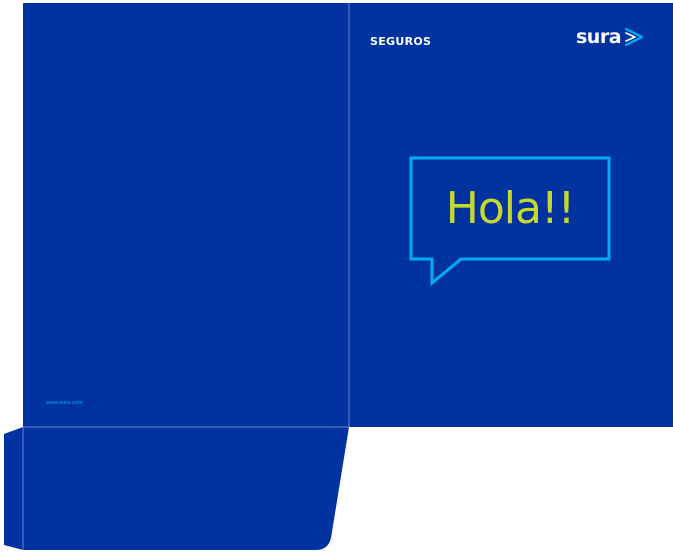  I want to click on website-url: www.sura.com, so click(64, 403).